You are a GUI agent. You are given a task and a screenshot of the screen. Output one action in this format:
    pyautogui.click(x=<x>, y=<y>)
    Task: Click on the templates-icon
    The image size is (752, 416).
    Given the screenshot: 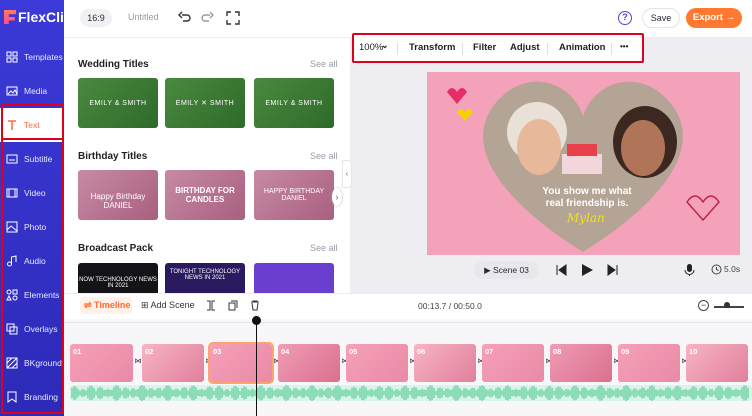 What is the action you would take?
    pyautogui.click(x=12, y=57)
    